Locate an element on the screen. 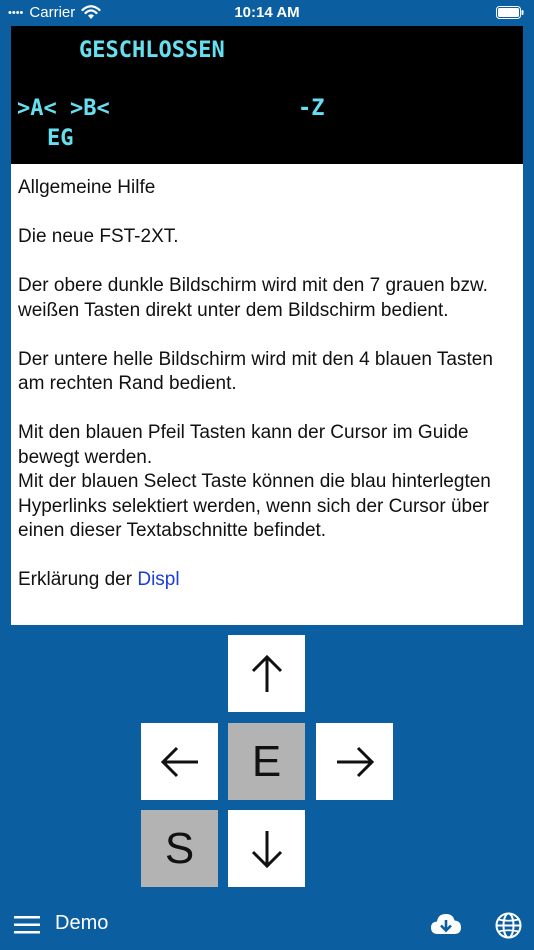 The width and height of the screenshot is (534, 950). bottom-toolbar: Demo is located at coordinates (267, 925).